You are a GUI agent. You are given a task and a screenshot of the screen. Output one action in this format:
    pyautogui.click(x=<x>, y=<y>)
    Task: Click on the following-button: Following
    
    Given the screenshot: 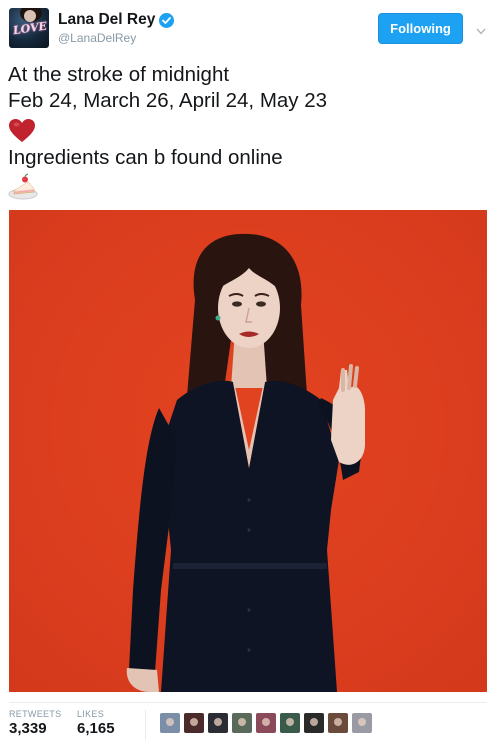 What is the action you would take?
    pyautogui.click(x=420, y=28)
    